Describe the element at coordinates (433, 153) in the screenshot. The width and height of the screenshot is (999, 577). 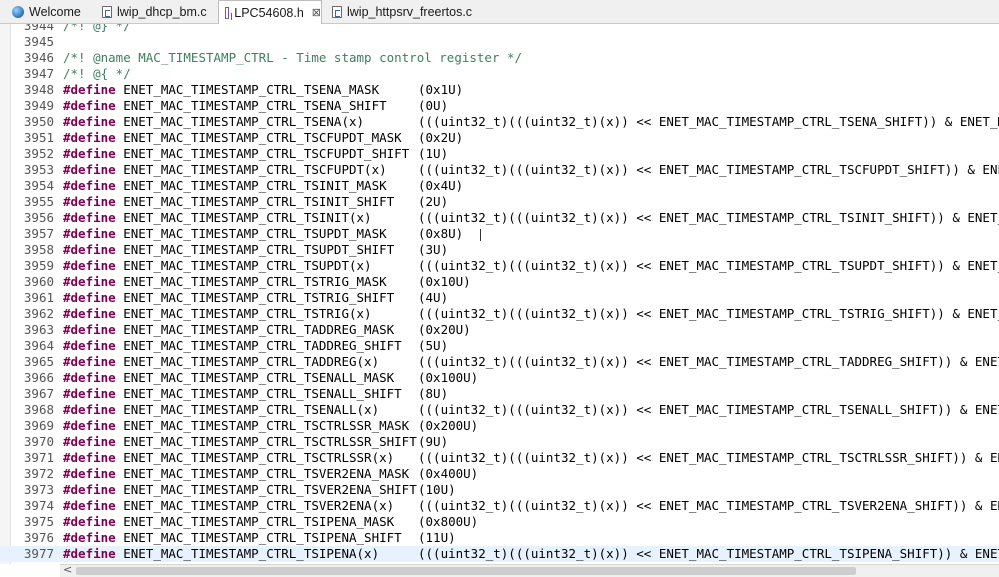
I see `macro-value: (1U)` at that location.